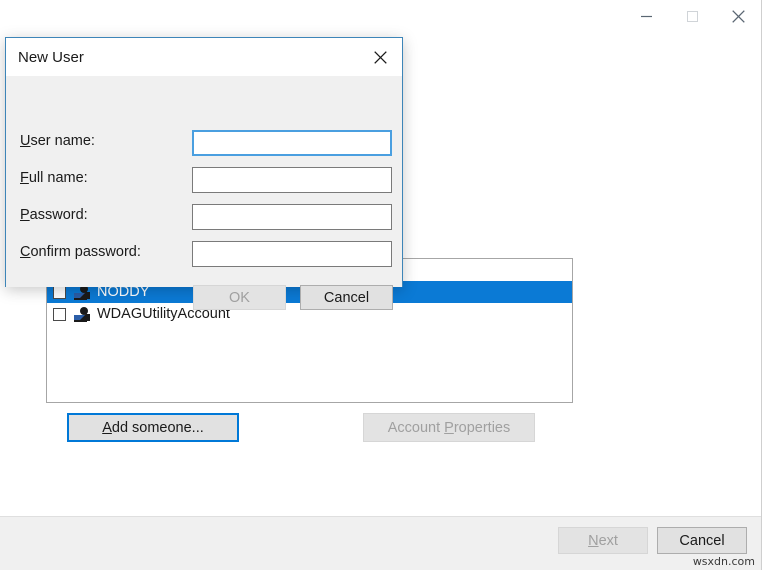  I want to click on close-icon, so click(738, 16).